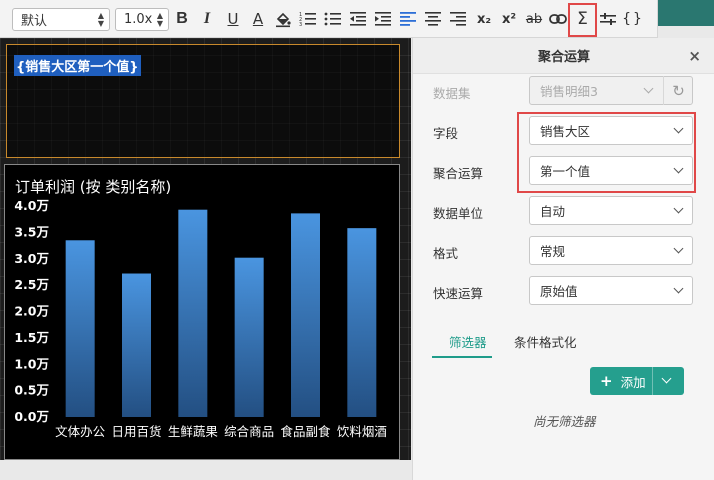 This screenshot has width=714, height=480. I want to click on braces-button: {}, so click(633, 19).